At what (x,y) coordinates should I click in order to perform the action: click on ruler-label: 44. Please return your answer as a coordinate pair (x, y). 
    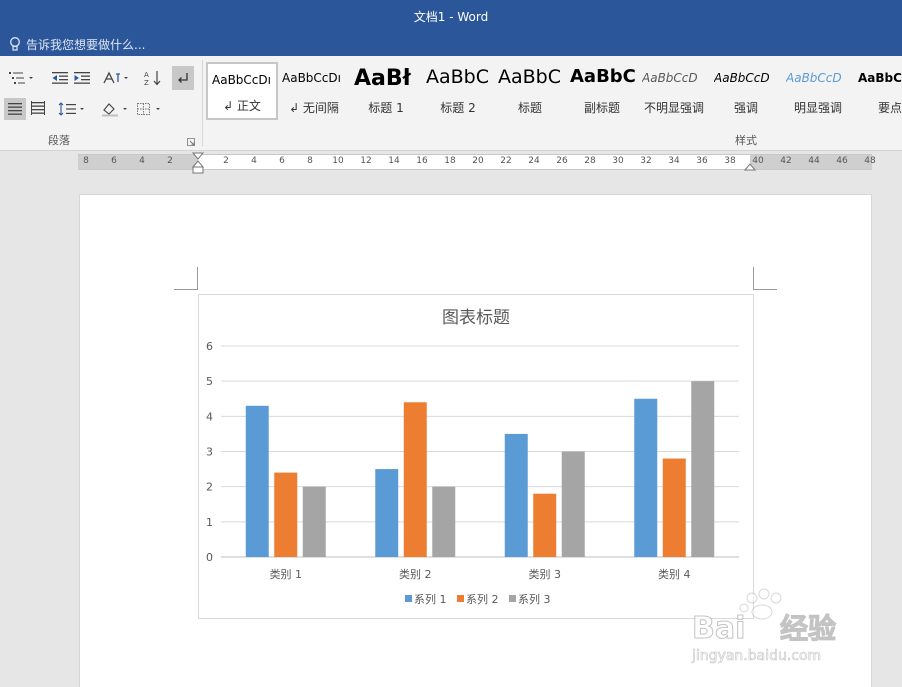
    Looking at the image, I should click on (814, 161).